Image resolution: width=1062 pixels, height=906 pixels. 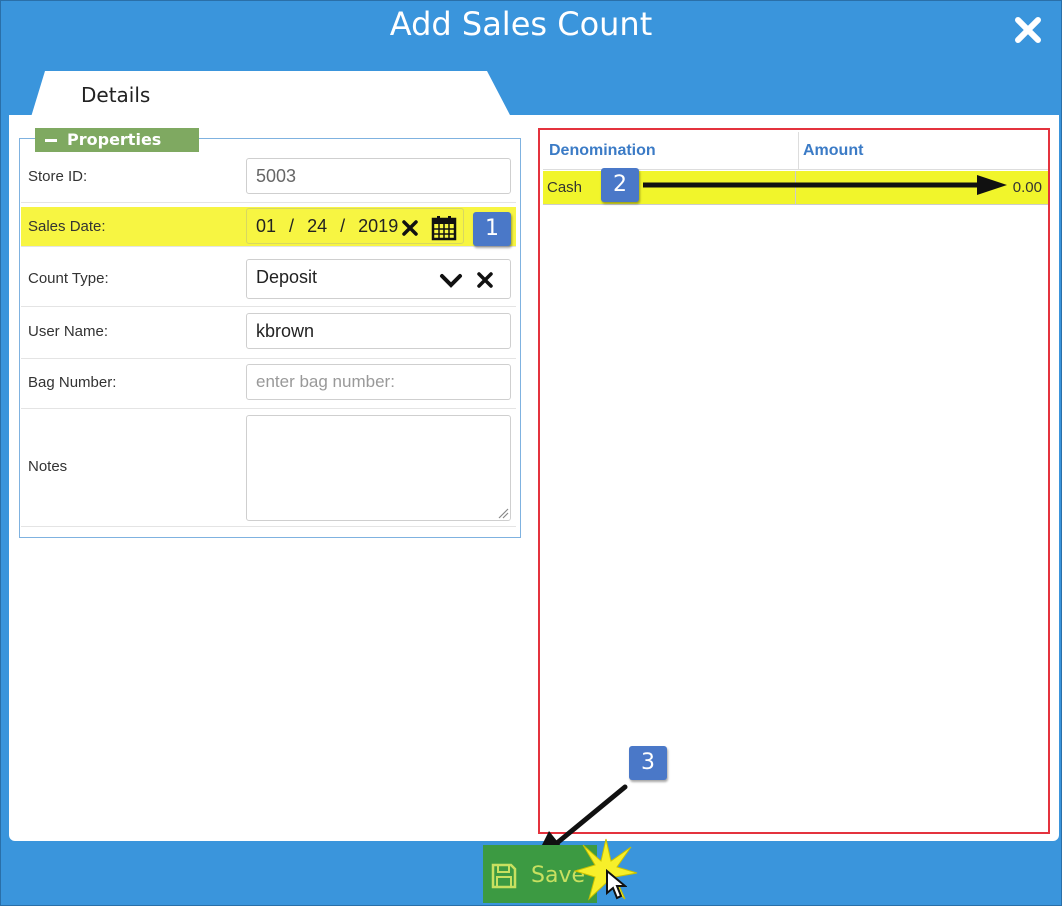 I want to click on calendar-icon, so click(x=444, y=228).